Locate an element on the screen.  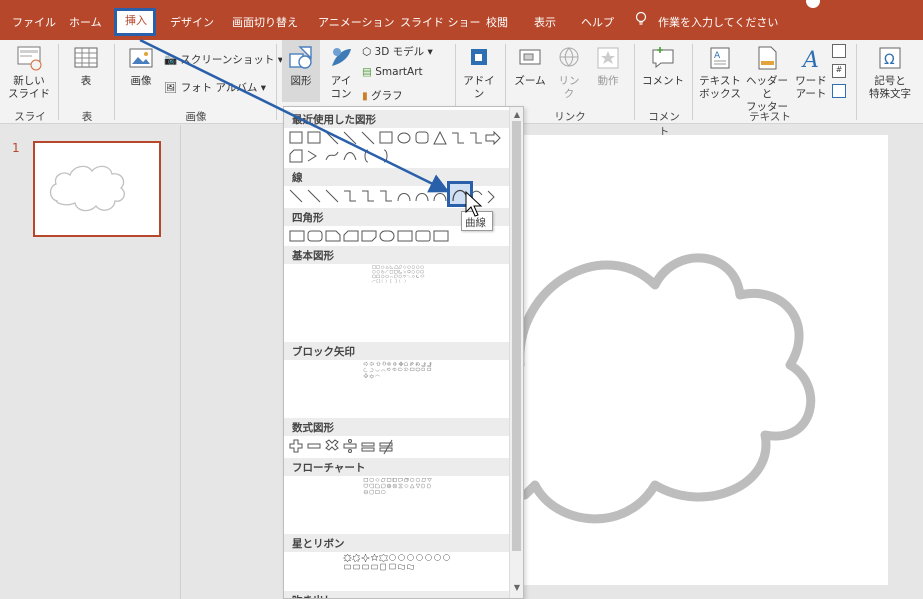
tab-transitions: 画面切り替え is located at coordinates (265, 22).